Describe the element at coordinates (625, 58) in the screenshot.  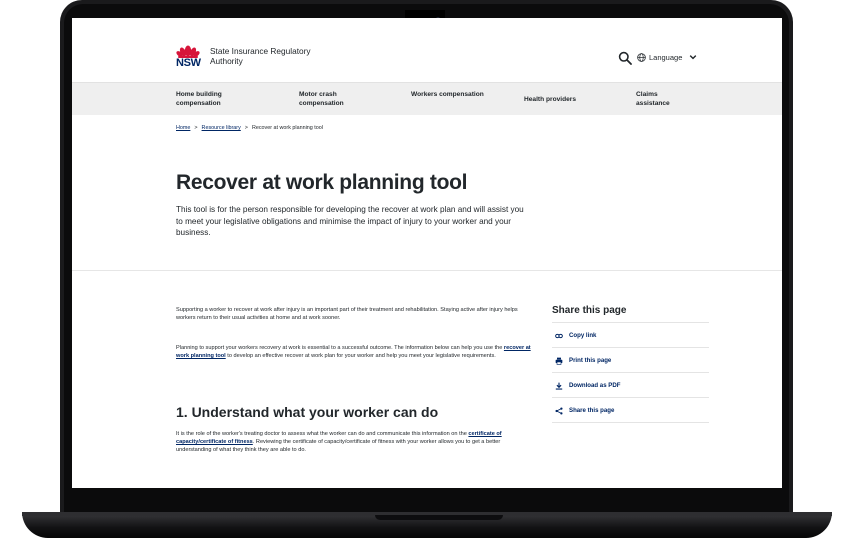
I see `search-icon` at that location.